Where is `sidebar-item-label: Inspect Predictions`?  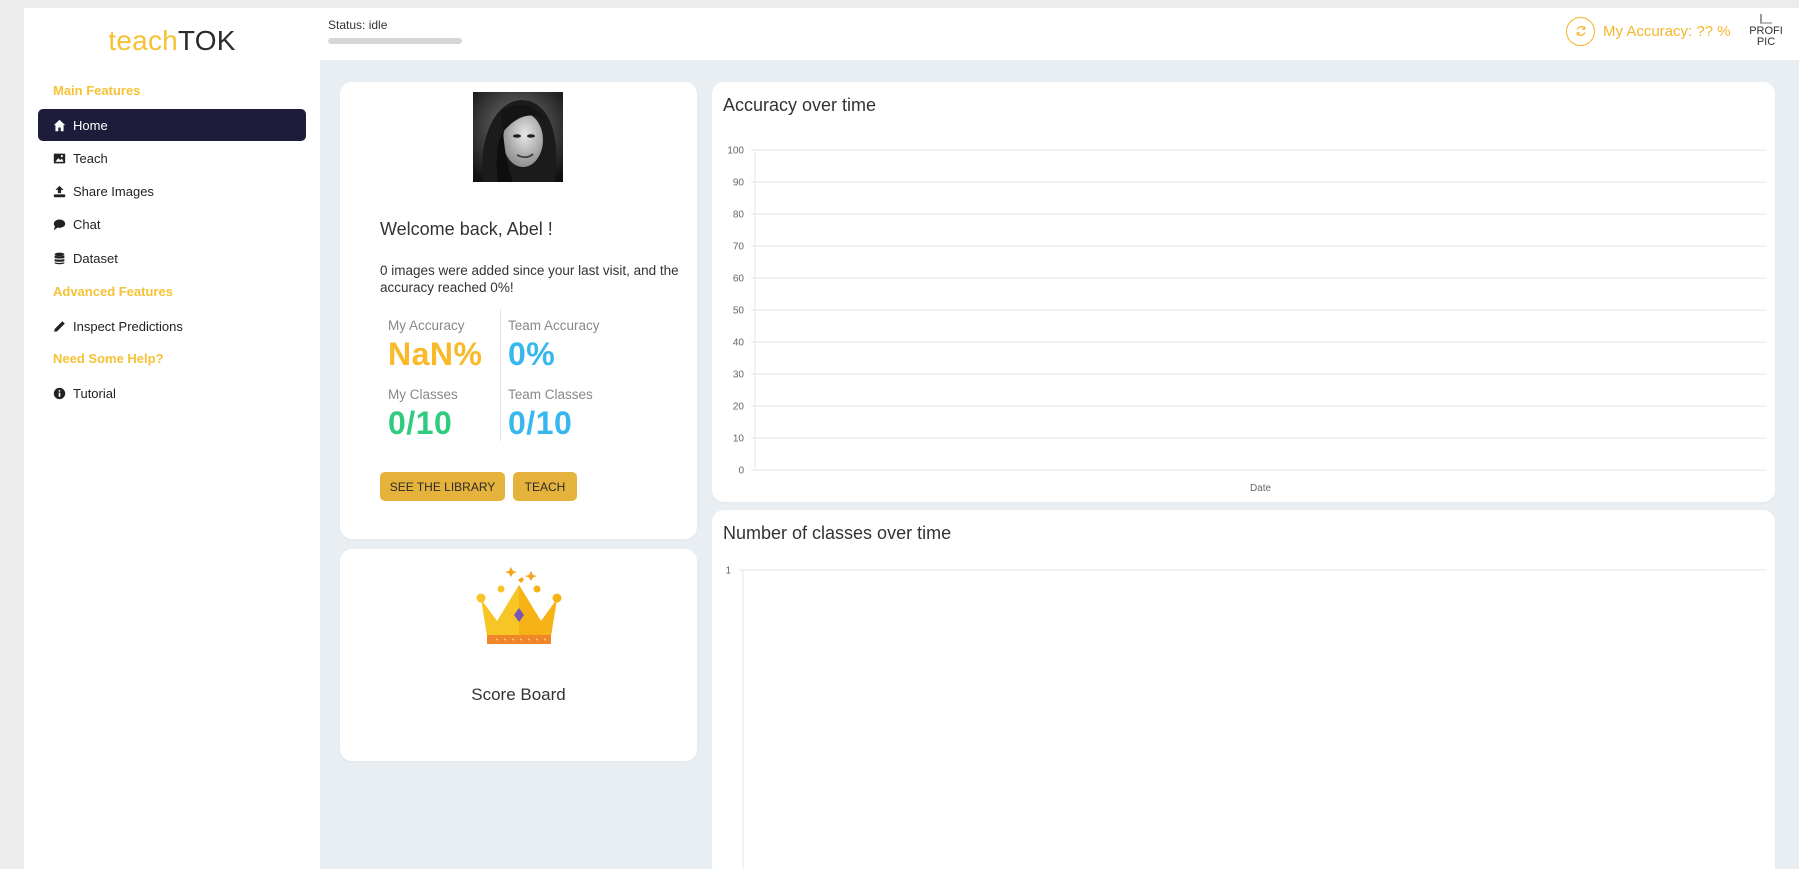 sidebar-item-label: Inspect Predictions is located at coordinates (128, 326).